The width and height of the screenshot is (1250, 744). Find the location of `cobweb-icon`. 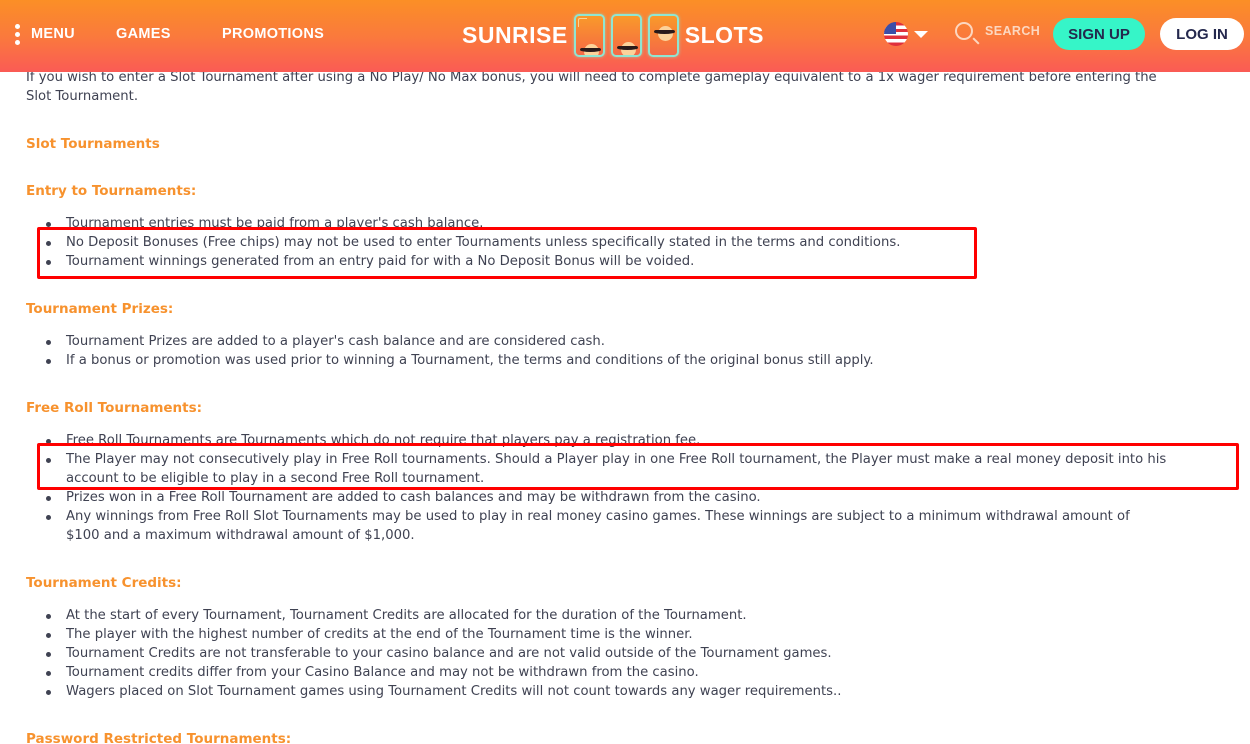

cobweb-icon is located at coordinates (582, 22).